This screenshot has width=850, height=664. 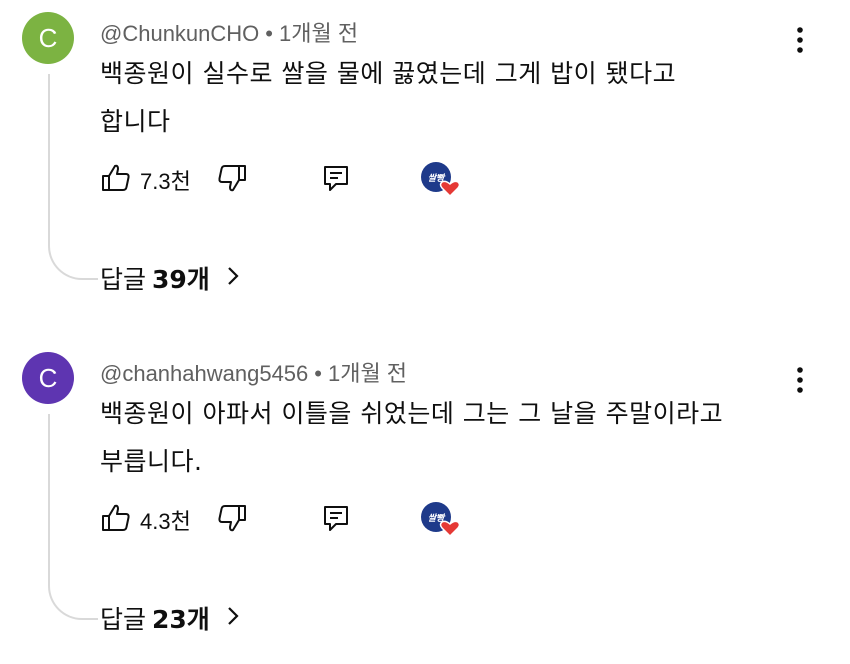 I want to click on comment-actions: 7.3천 쌀빵, so click(x=300, y=182).